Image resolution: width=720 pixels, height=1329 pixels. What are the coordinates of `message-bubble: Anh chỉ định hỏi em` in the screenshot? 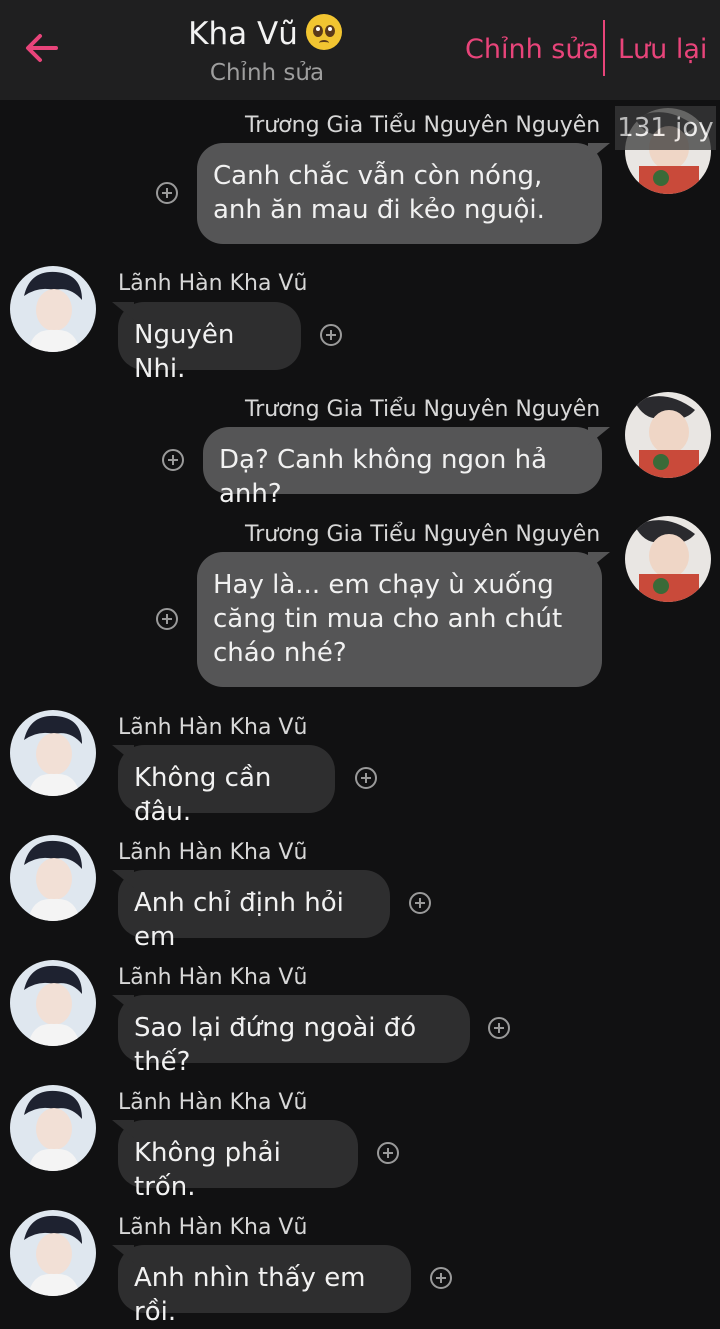 It's located at (254, 911).